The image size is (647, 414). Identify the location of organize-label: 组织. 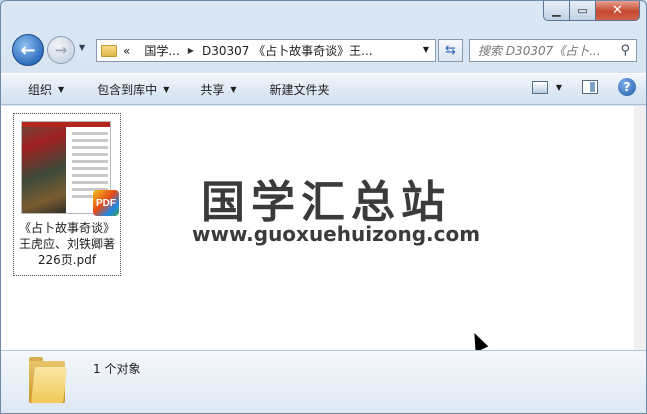
(40, 89).